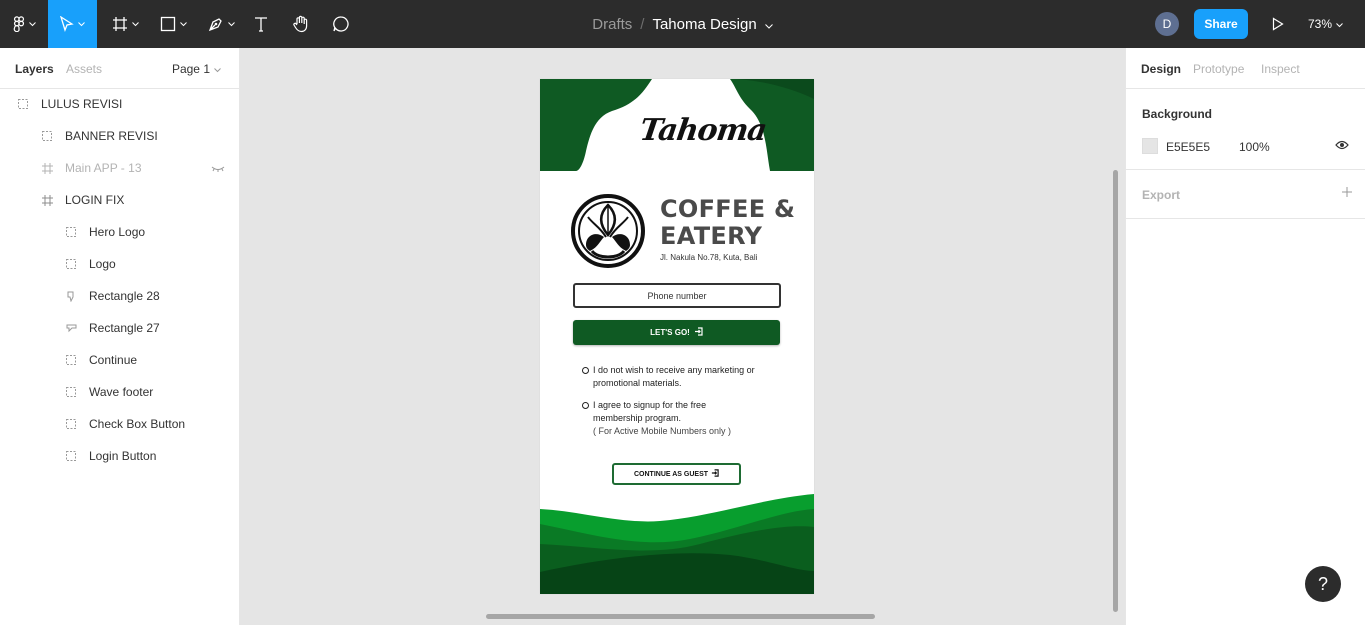  I want to click on background-color-swatch, so click(1150, 146).